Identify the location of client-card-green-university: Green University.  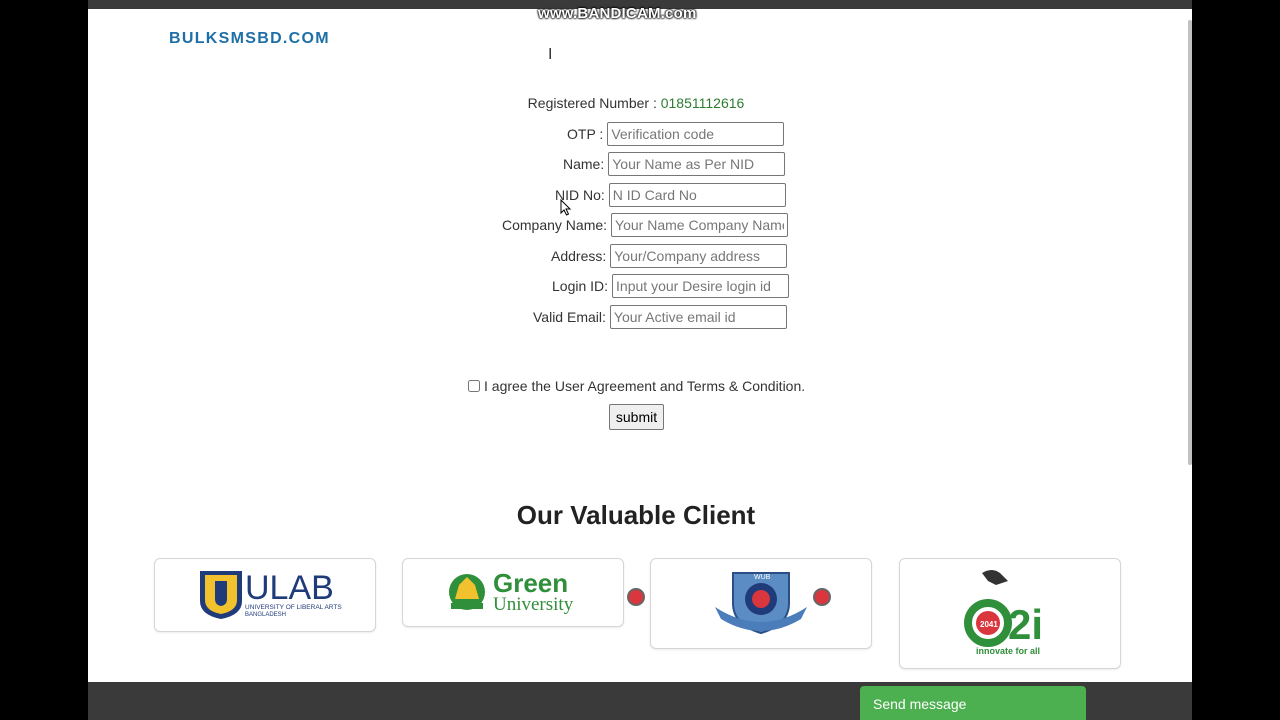
(513, 592).